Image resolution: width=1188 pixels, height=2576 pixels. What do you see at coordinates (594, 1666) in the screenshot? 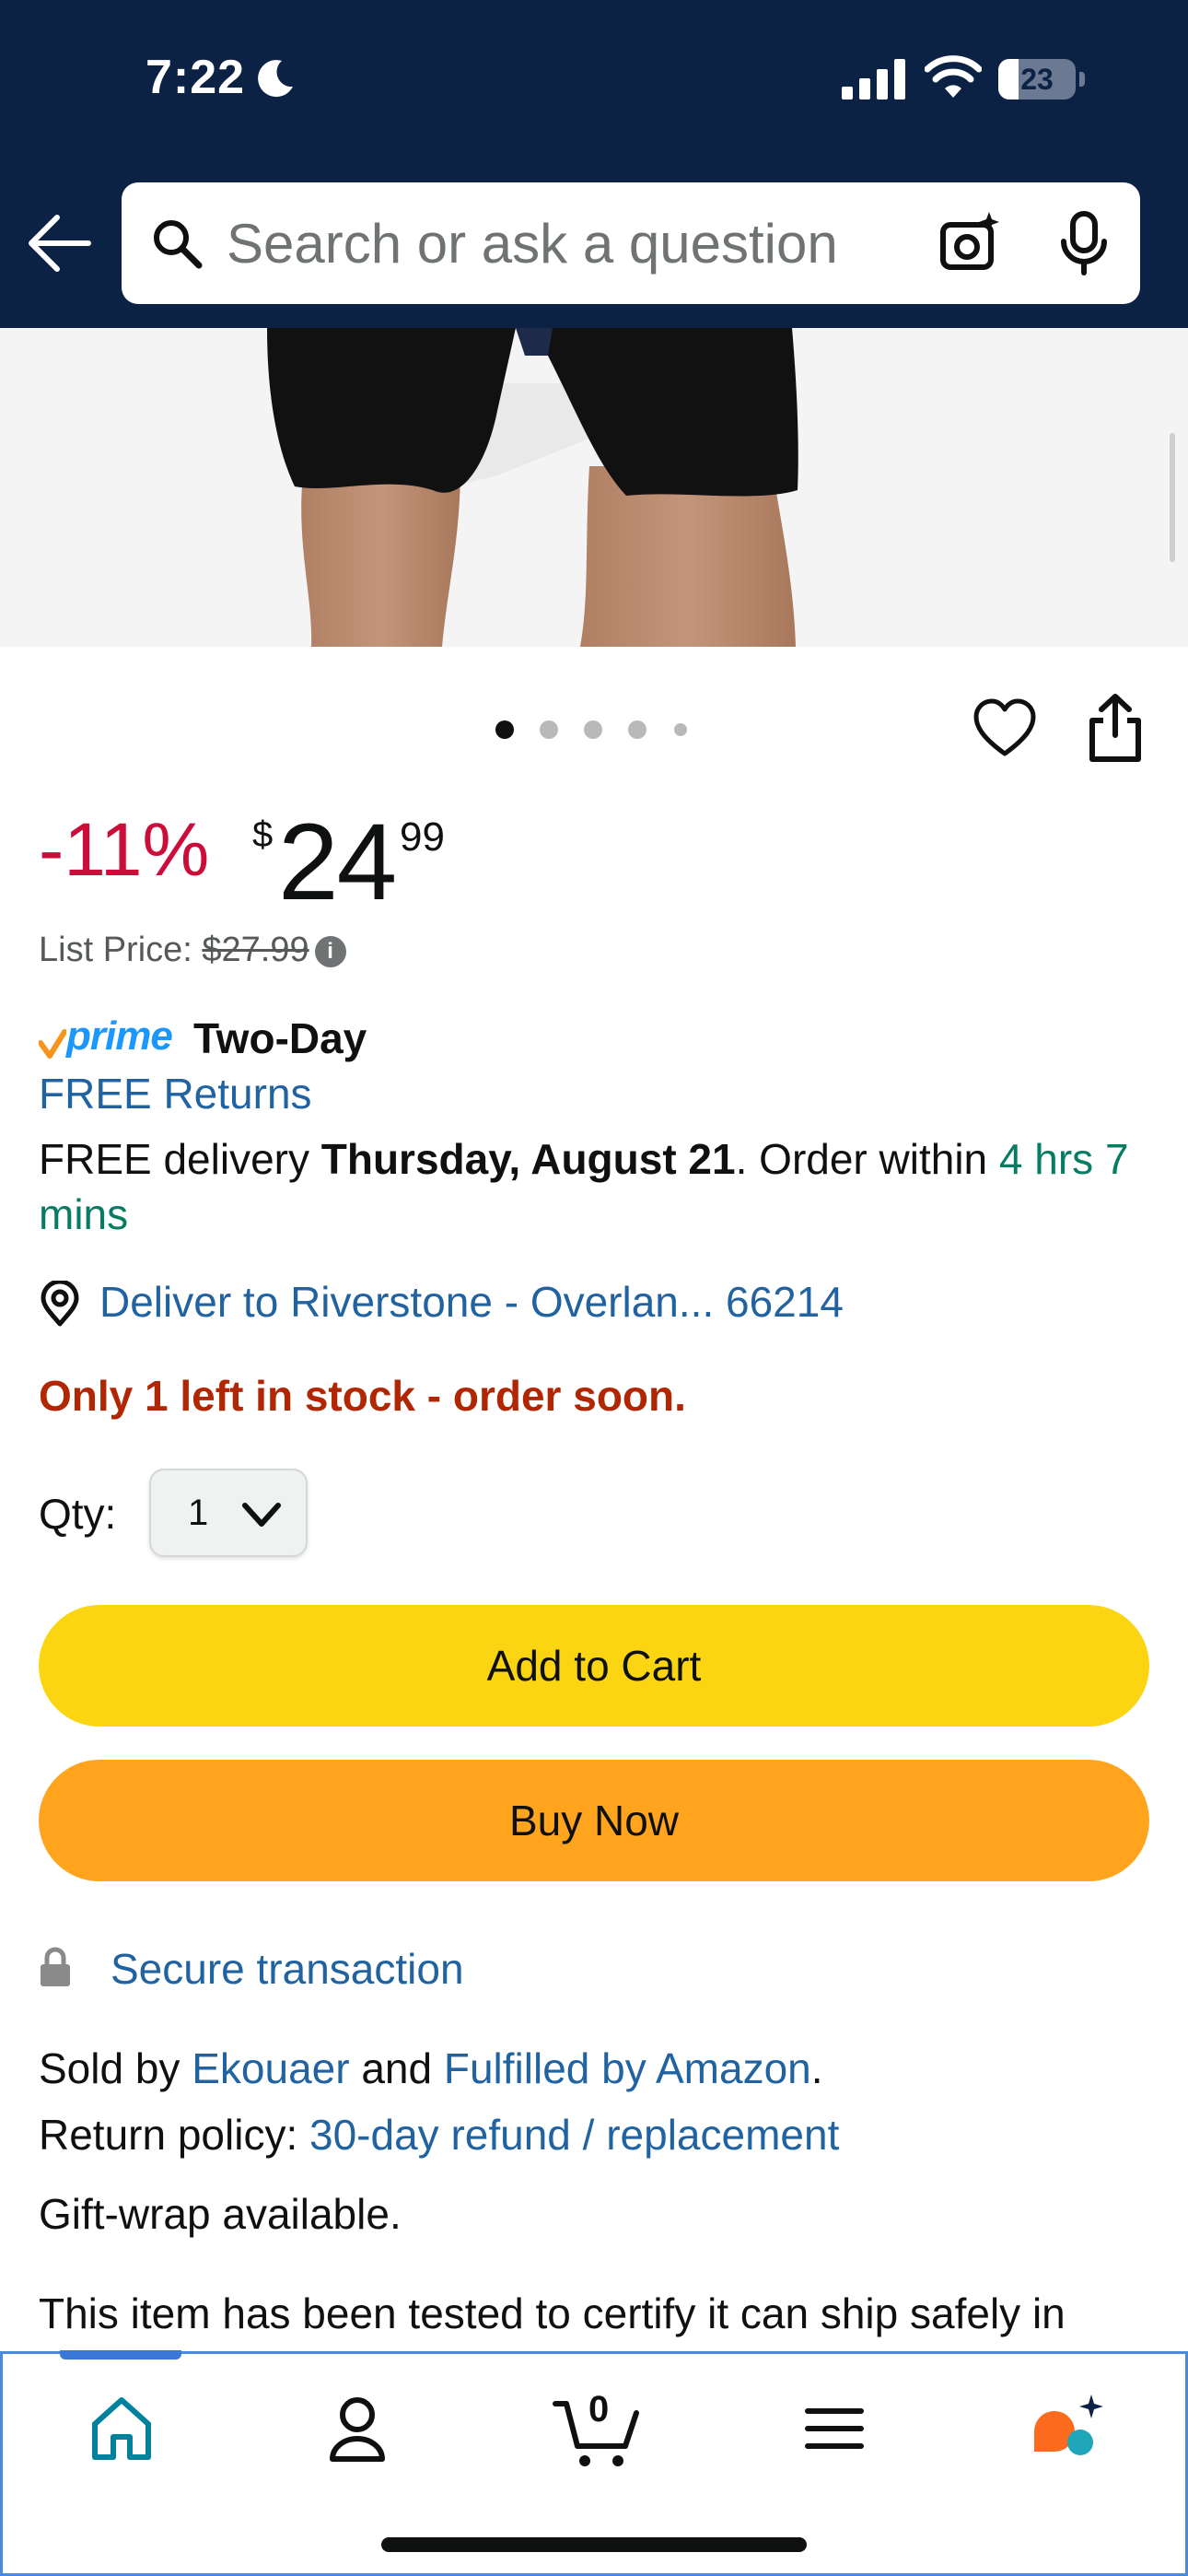
I see `add-to-cart-button: Add to Cart` at bounding box center [594, 1666].